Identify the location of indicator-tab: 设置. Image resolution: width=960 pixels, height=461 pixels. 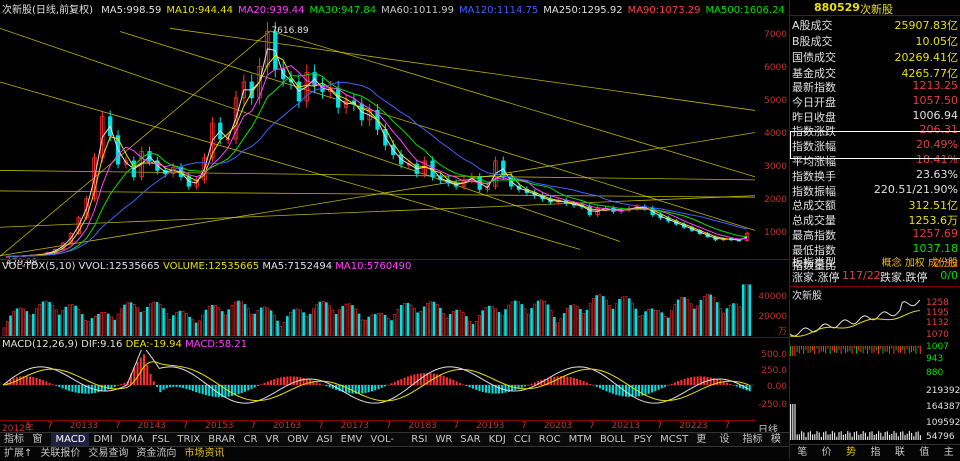
(726, 446).